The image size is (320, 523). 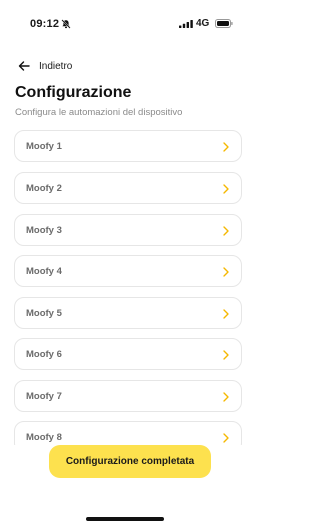 I want to click on device-item-moofy-3: Moofy 3, so click(x=128, y=230).